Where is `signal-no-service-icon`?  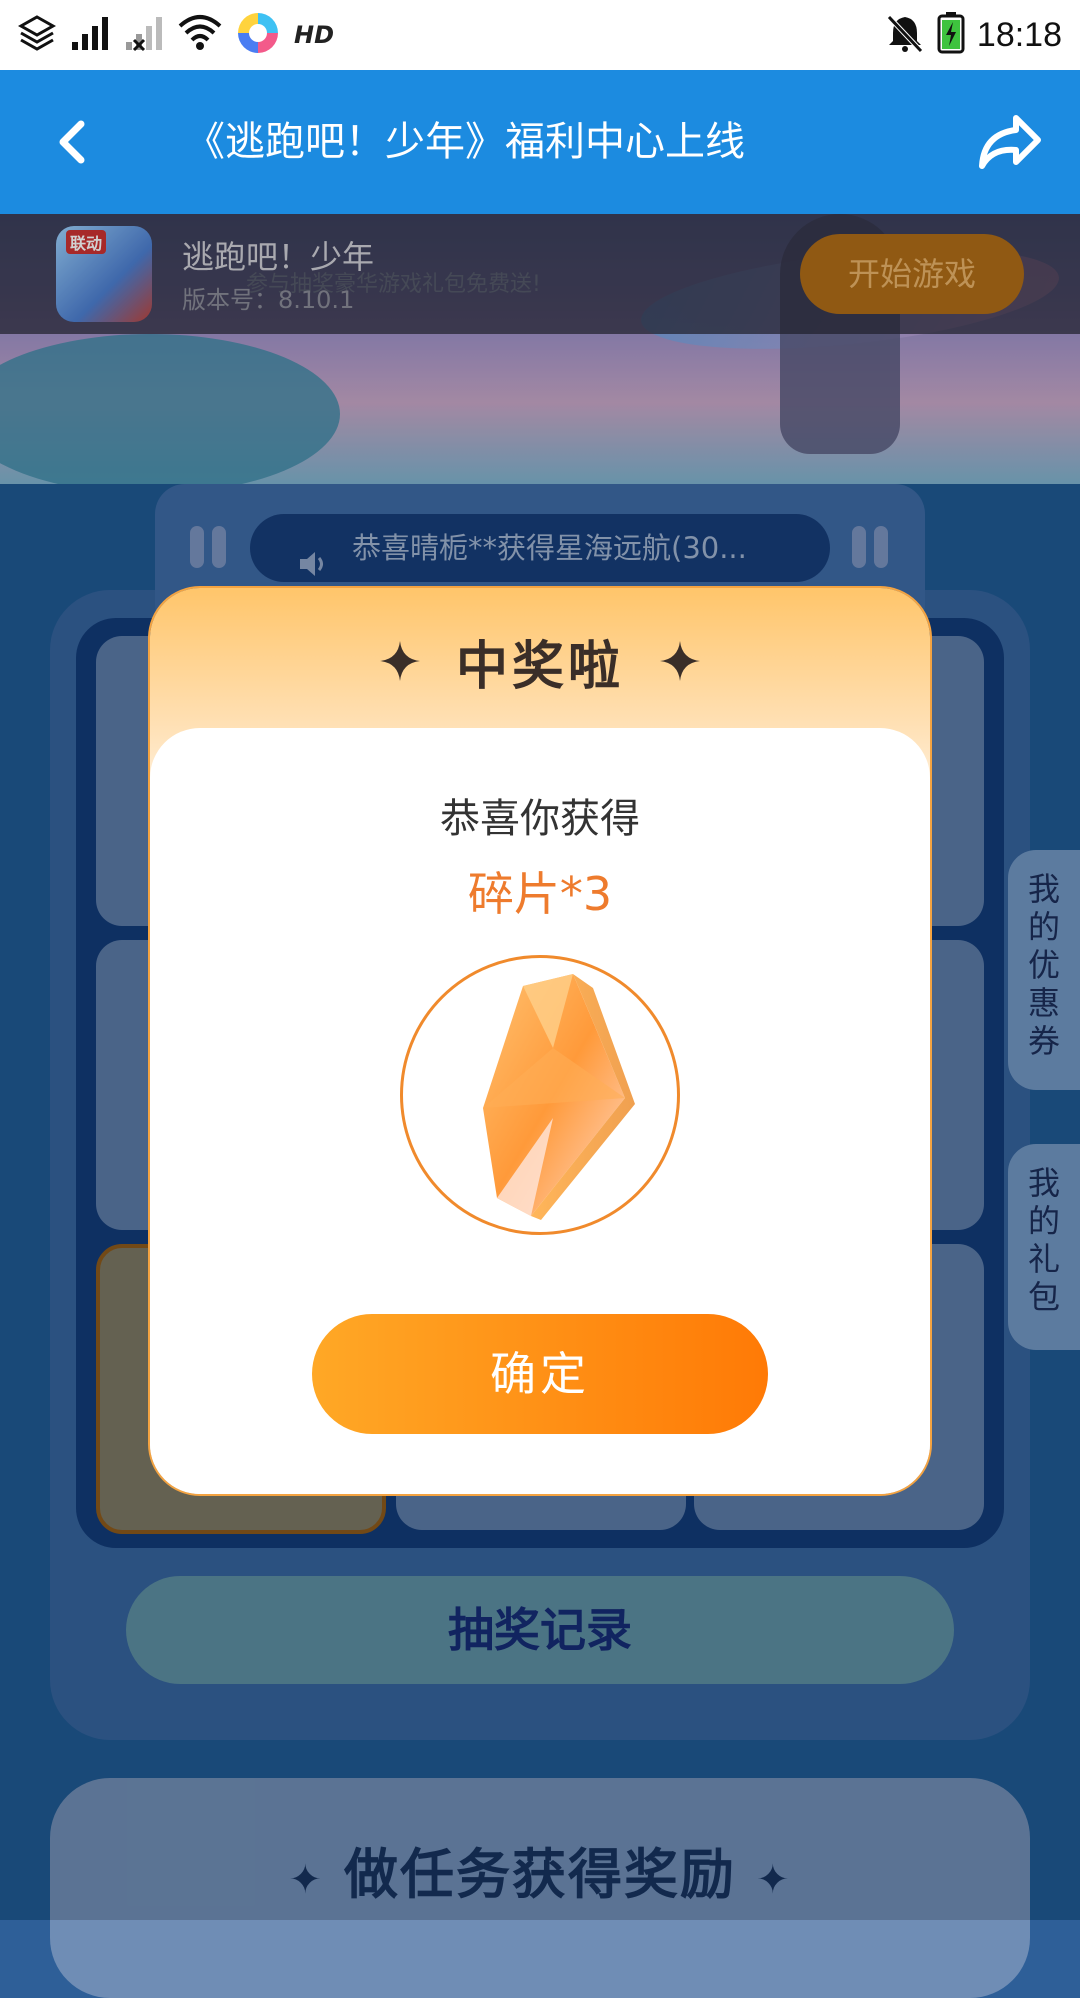 signal-no-service-icon is located at coordinates (144, 35).